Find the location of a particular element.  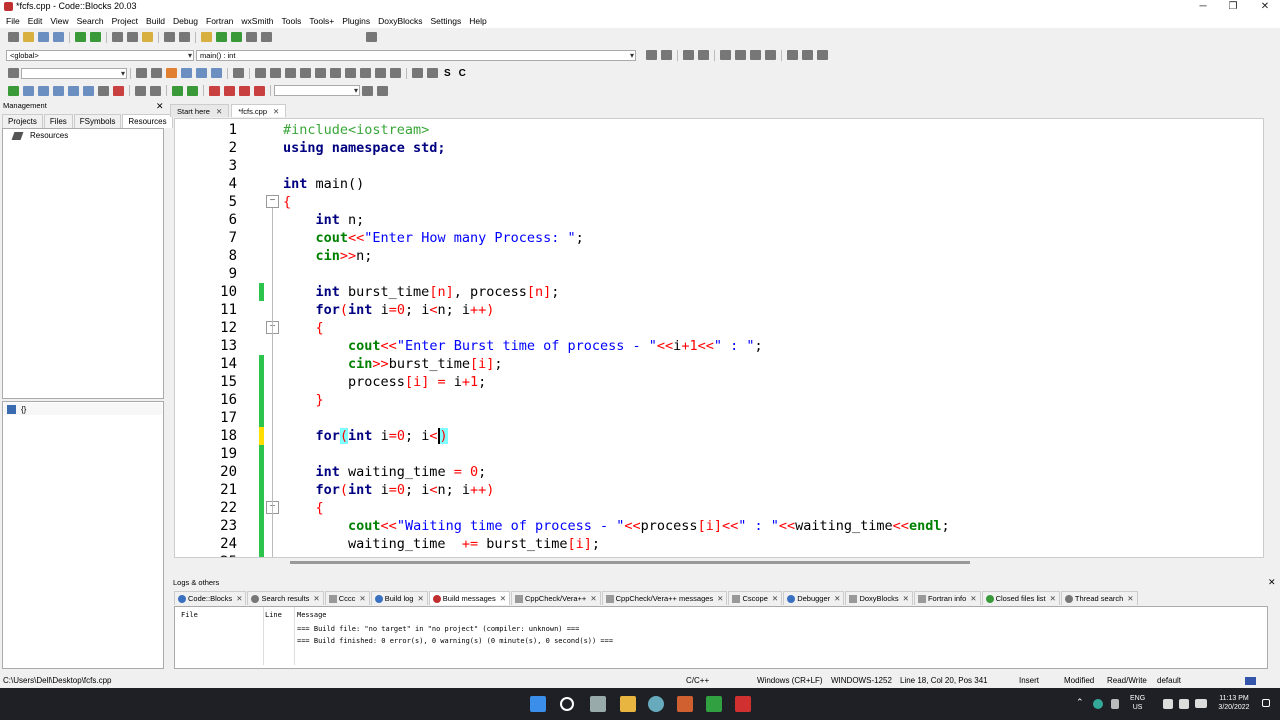

fold-toggle-icon: − is located at coordinates (272, 201).